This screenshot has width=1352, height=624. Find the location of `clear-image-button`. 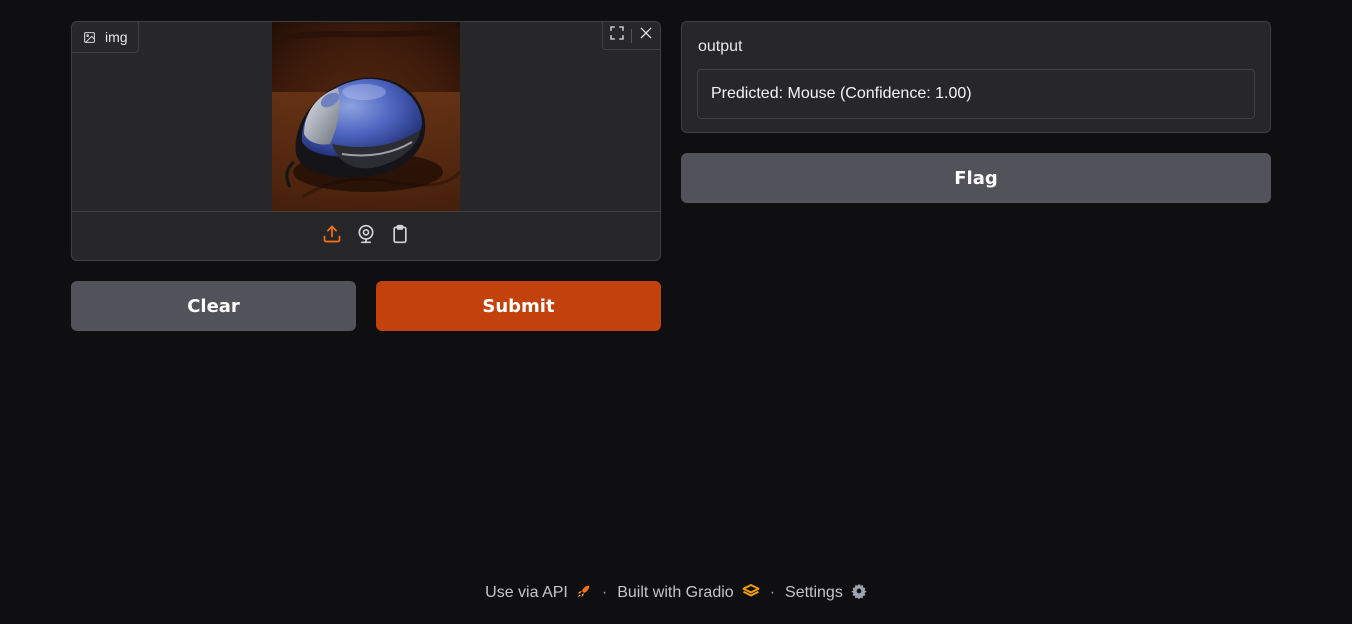

clear-image-button is located at coordinates (646, 36).